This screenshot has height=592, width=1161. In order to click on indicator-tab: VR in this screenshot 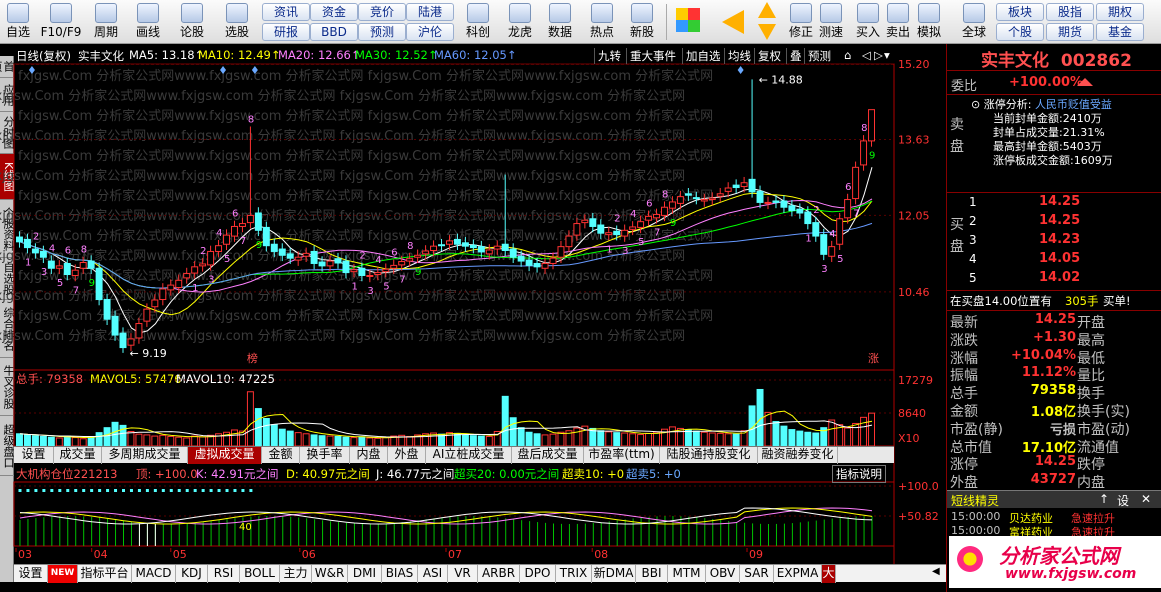, I will do `click(463, 574)`.